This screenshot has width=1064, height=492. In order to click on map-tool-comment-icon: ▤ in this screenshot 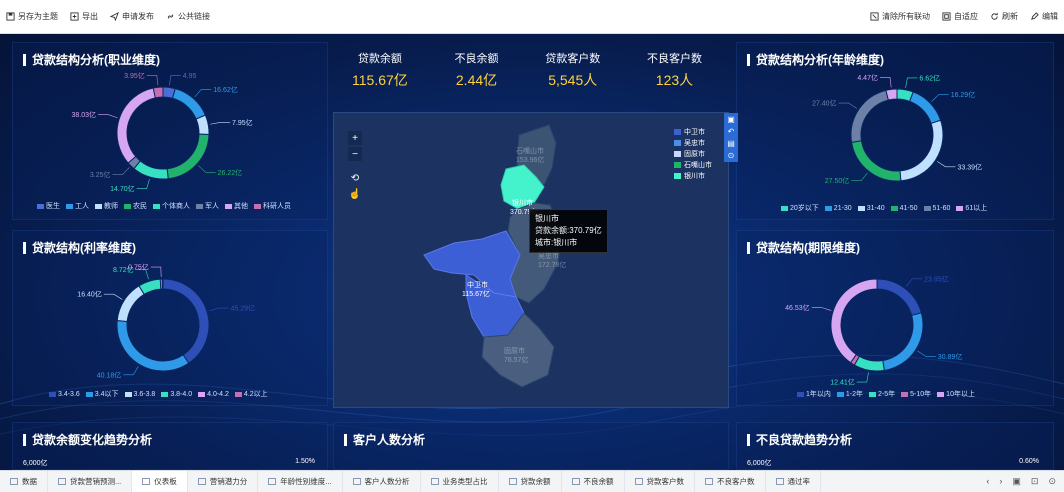, I will do `click(731, 143)`.